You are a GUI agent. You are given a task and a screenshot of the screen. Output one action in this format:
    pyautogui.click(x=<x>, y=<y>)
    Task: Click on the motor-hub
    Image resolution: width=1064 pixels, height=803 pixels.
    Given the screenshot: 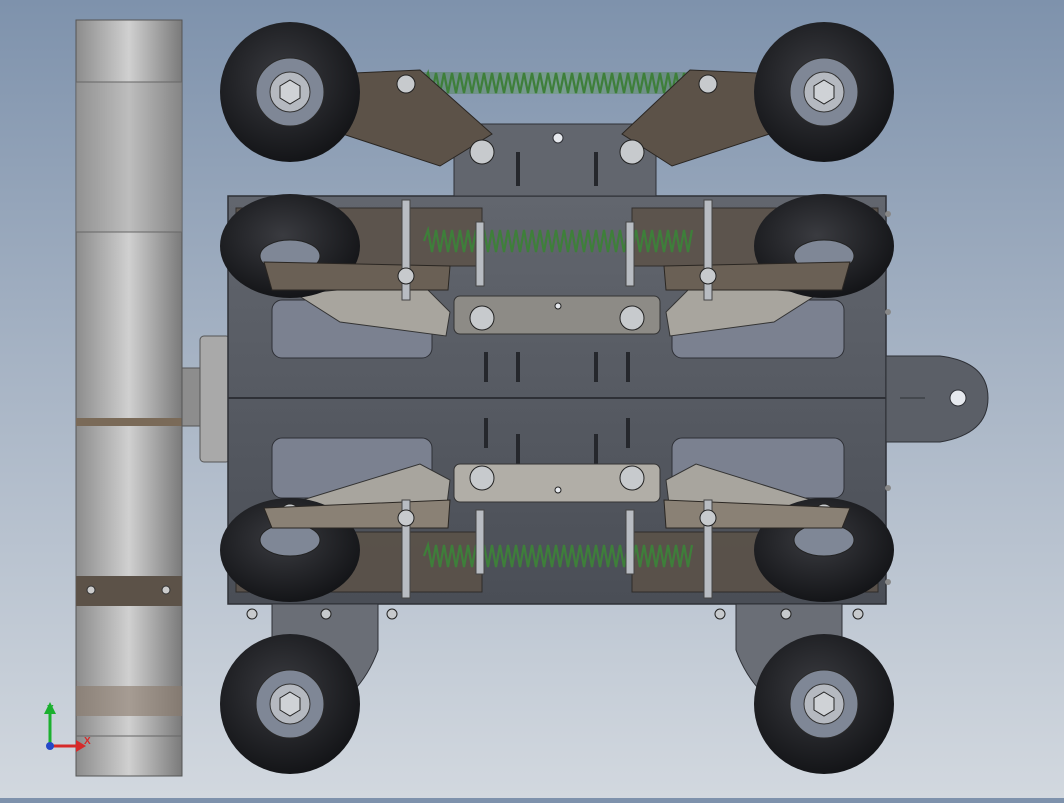 What is the action you would take?
    pyautogui.click(x=206, y=399)
    